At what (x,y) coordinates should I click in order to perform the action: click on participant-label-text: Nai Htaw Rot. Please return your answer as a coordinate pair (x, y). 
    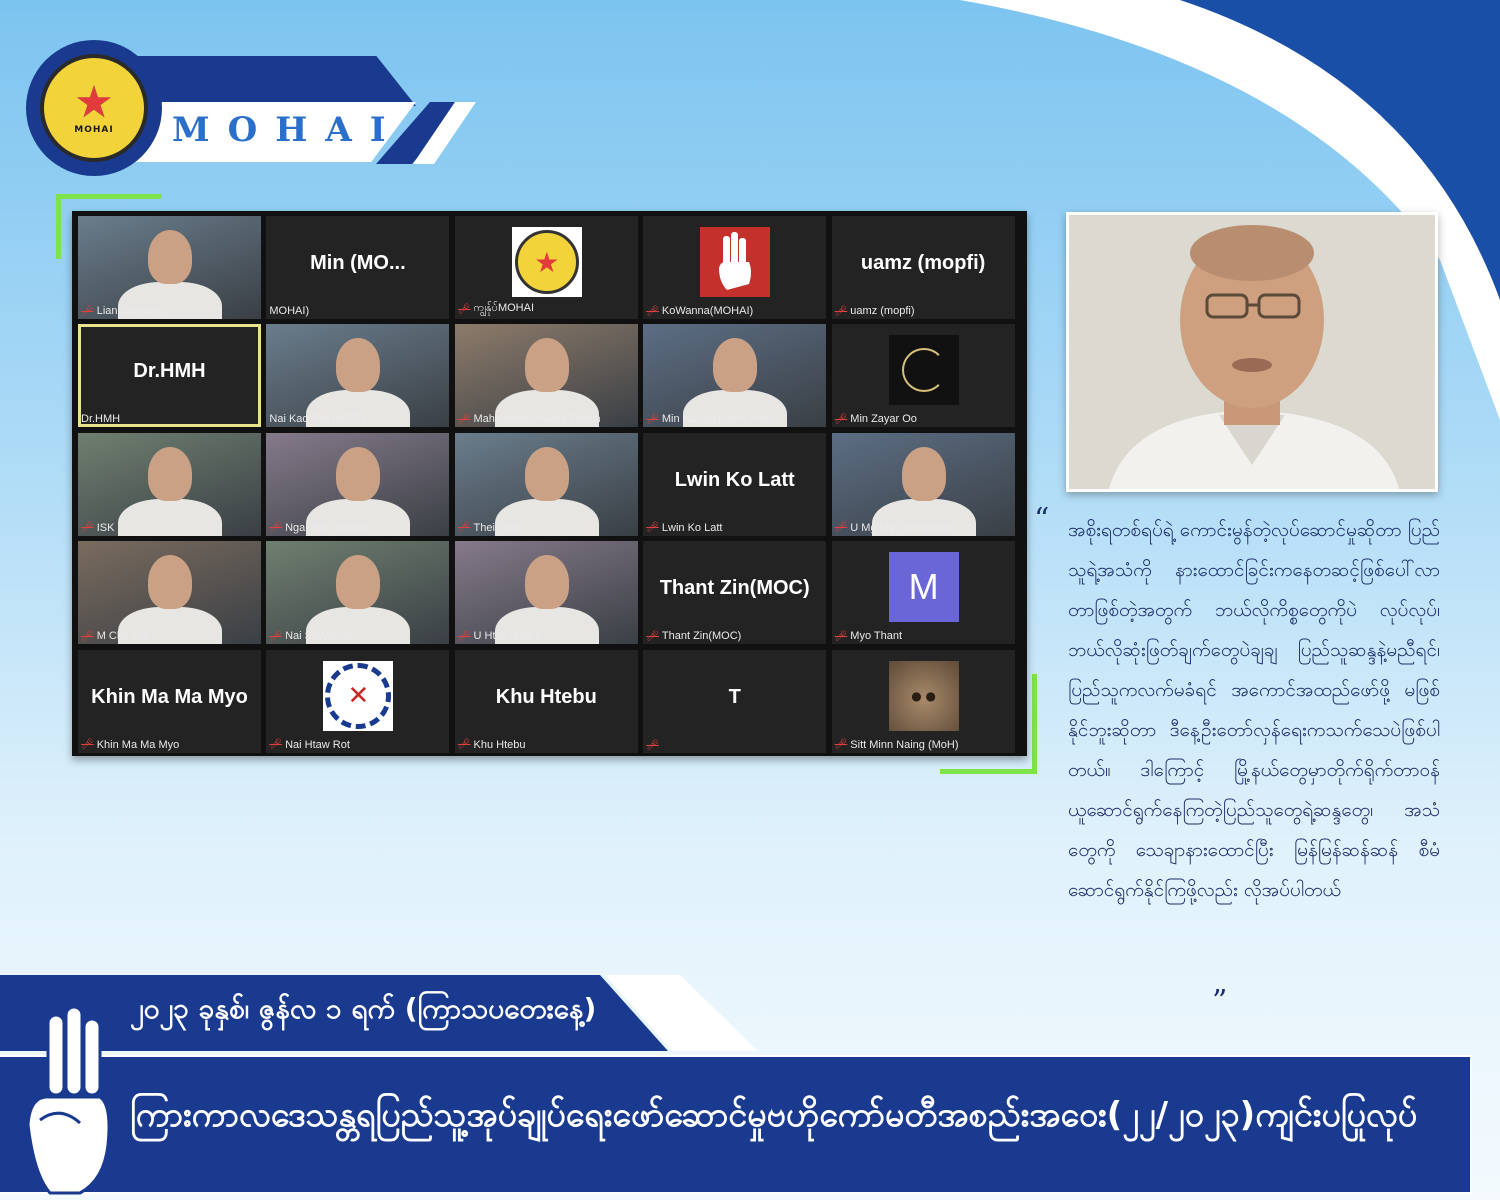
    Looking at the image, I should click on (317, 744).